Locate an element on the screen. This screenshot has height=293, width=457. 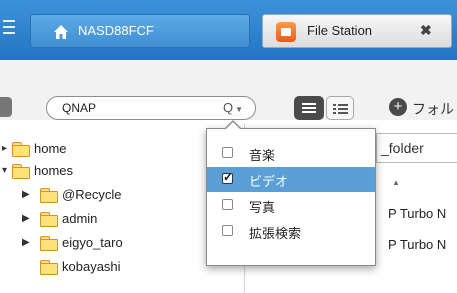
checkbox-checked is located at coordinates (227, 177).